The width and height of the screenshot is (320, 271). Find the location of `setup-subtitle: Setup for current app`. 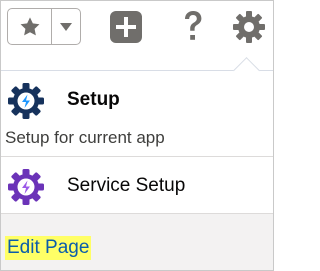

setup-subtitle: Setup for current app is located at coordinates (85, 137).